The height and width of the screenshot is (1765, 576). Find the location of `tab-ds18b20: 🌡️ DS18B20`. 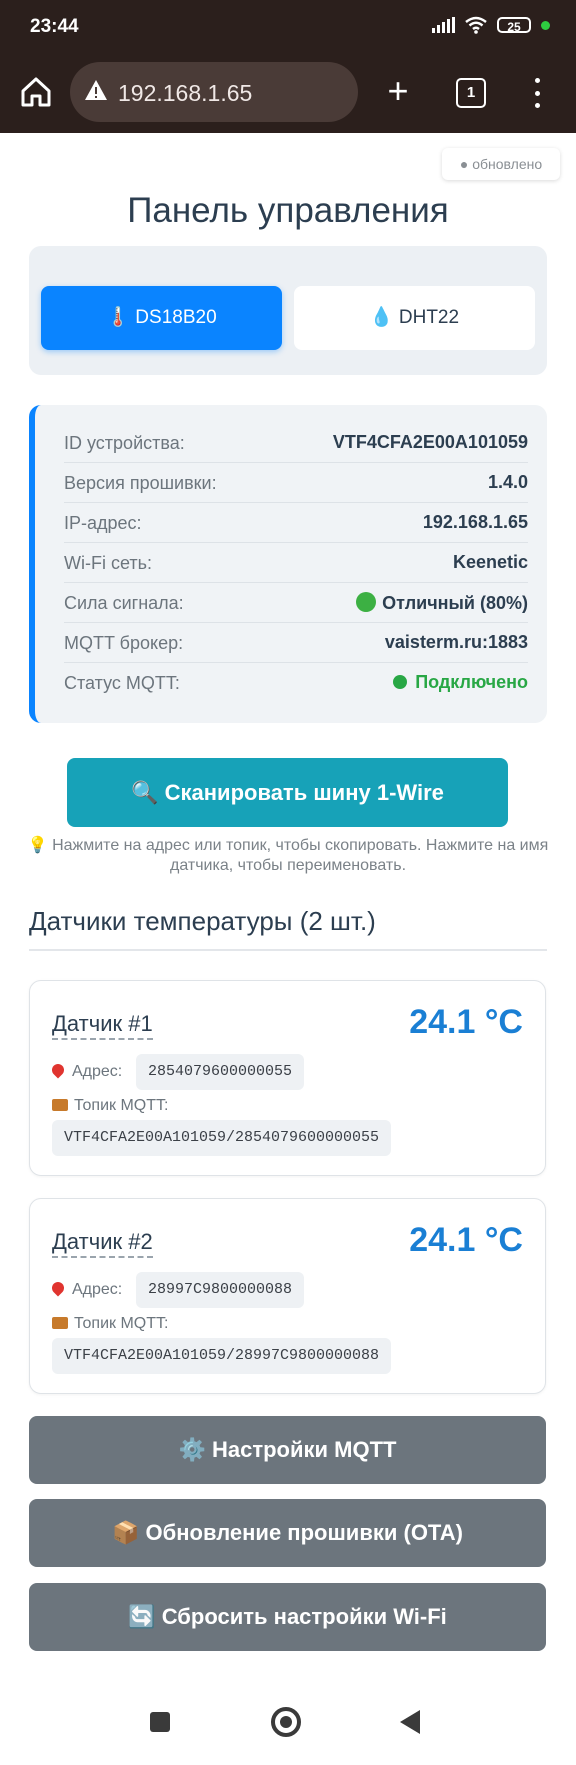

tab-ds18b20: 🌡️ DS18B20 is located at coordinates (161, 318).